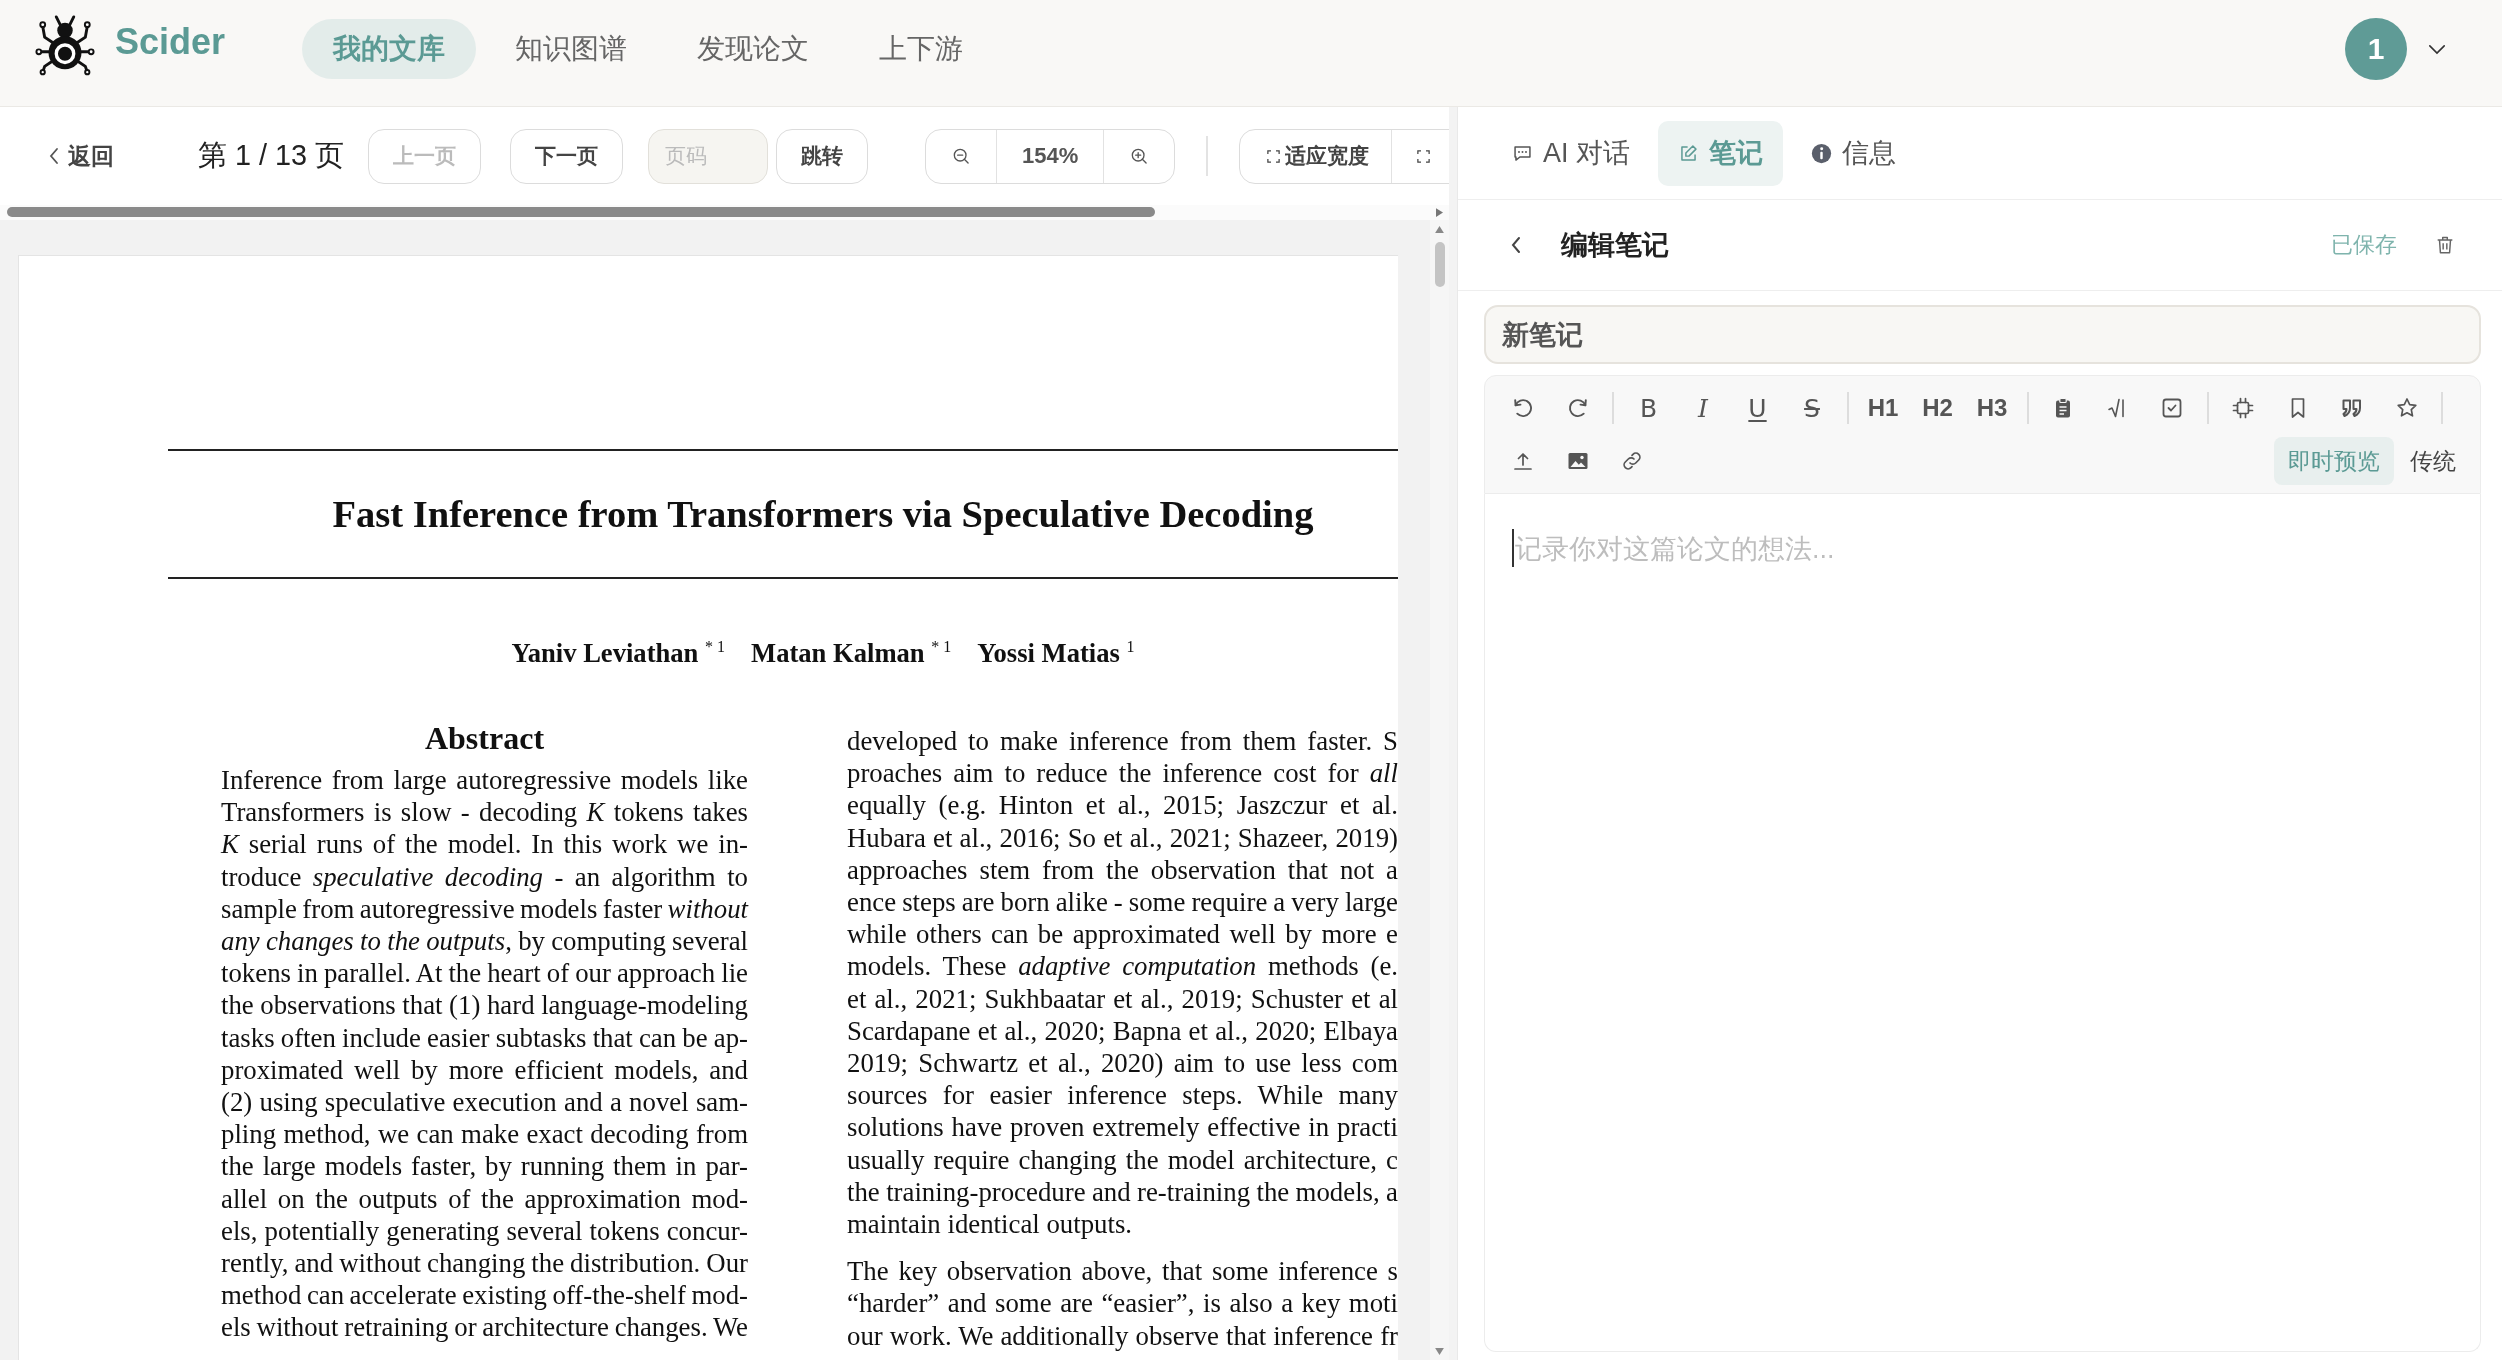  I want to click on page-number-field: 页码, so click(708, 156).